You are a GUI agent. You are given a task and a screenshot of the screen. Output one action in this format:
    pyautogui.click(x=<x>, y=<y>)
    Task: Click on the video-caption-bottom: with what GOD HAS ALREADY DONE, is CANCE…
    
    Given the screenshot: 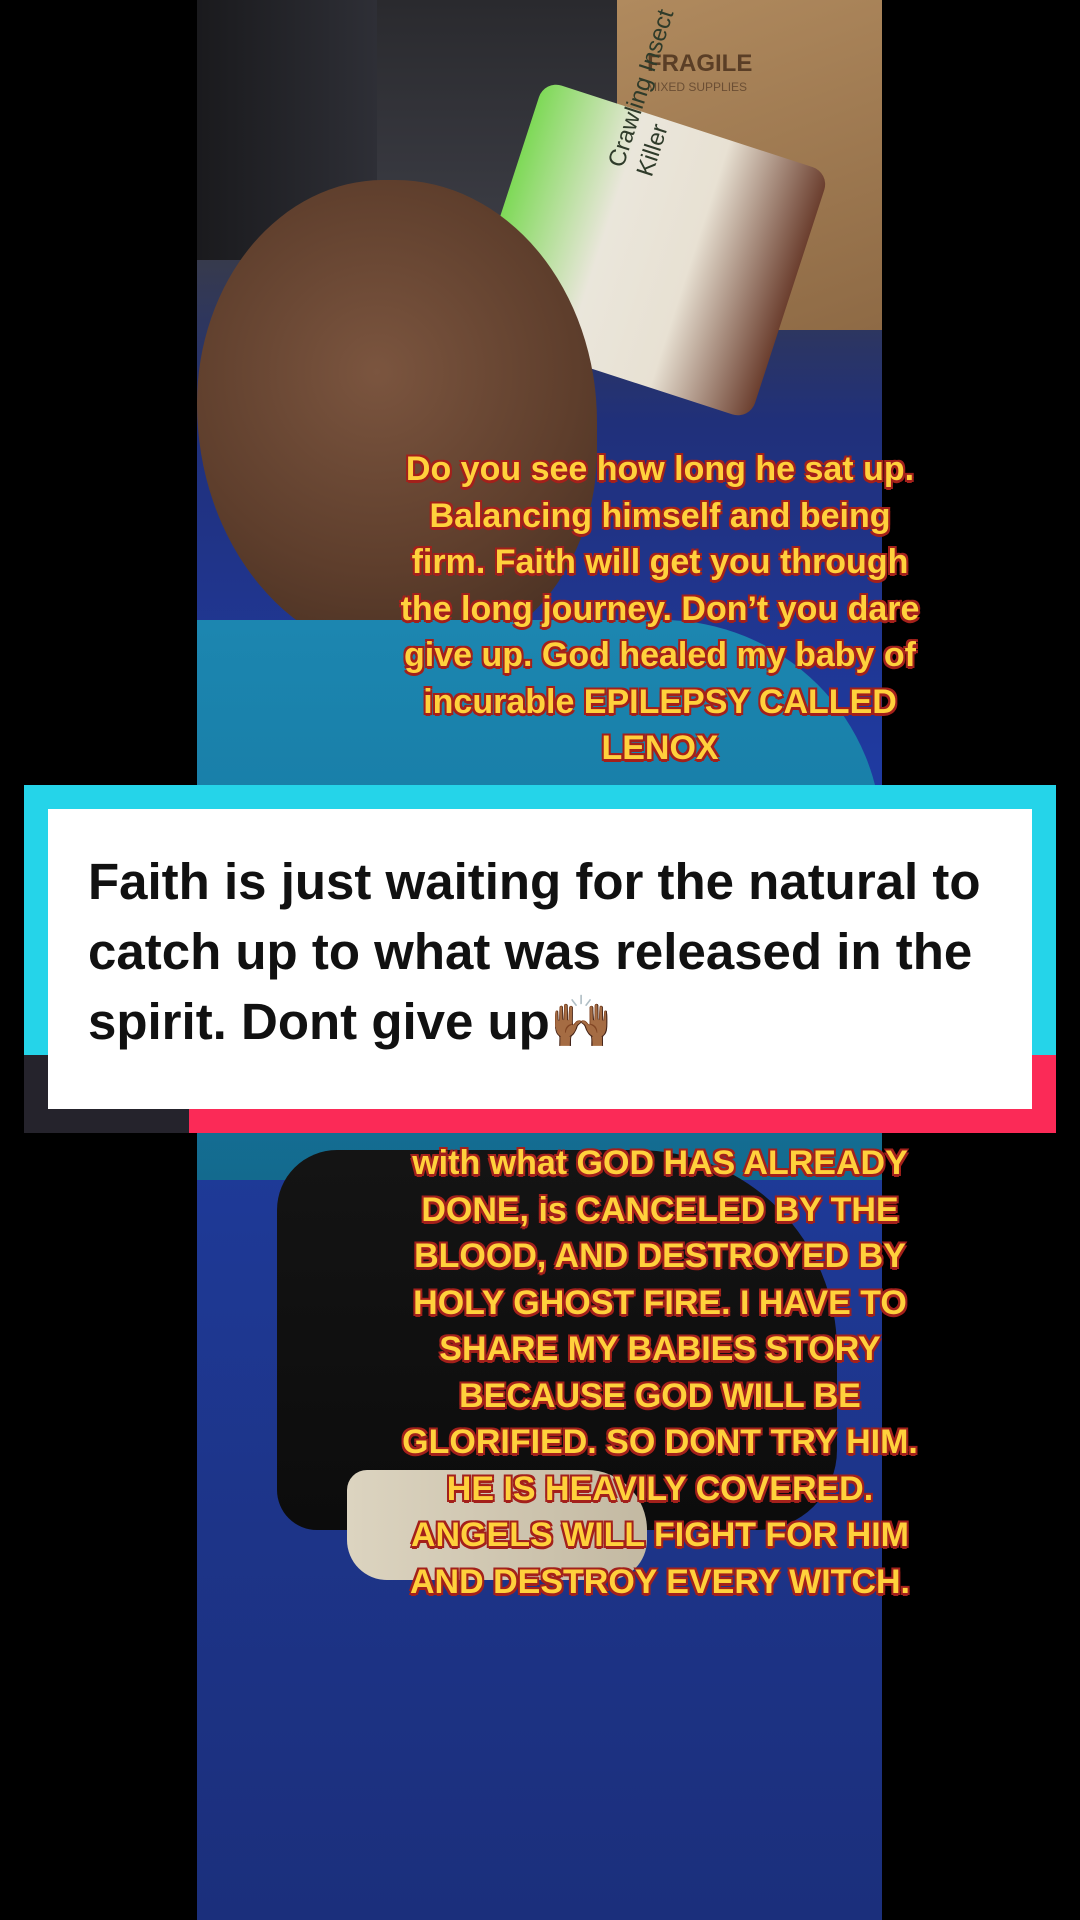 What is the action you would take?
    pyautogui.click(x=660, y=1372)
    